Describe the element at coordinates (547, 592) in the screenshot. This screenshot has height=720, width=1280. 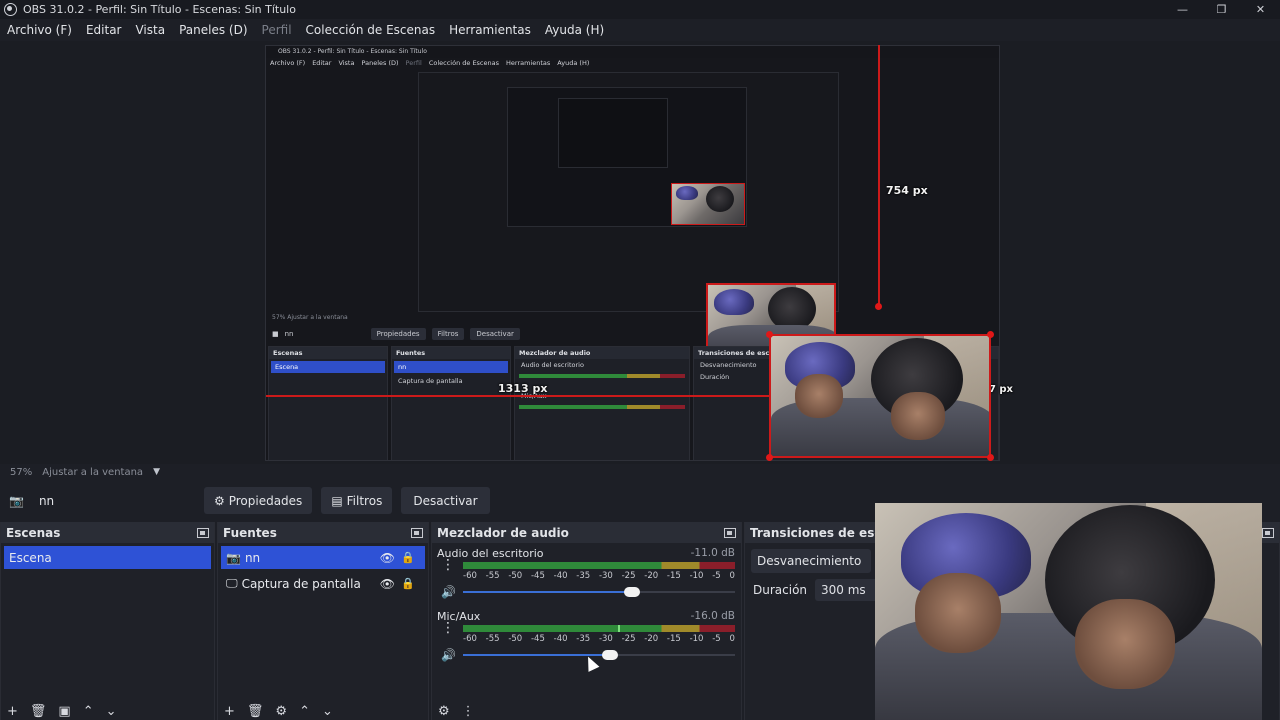
I see `volume-slider-fill` at that location.